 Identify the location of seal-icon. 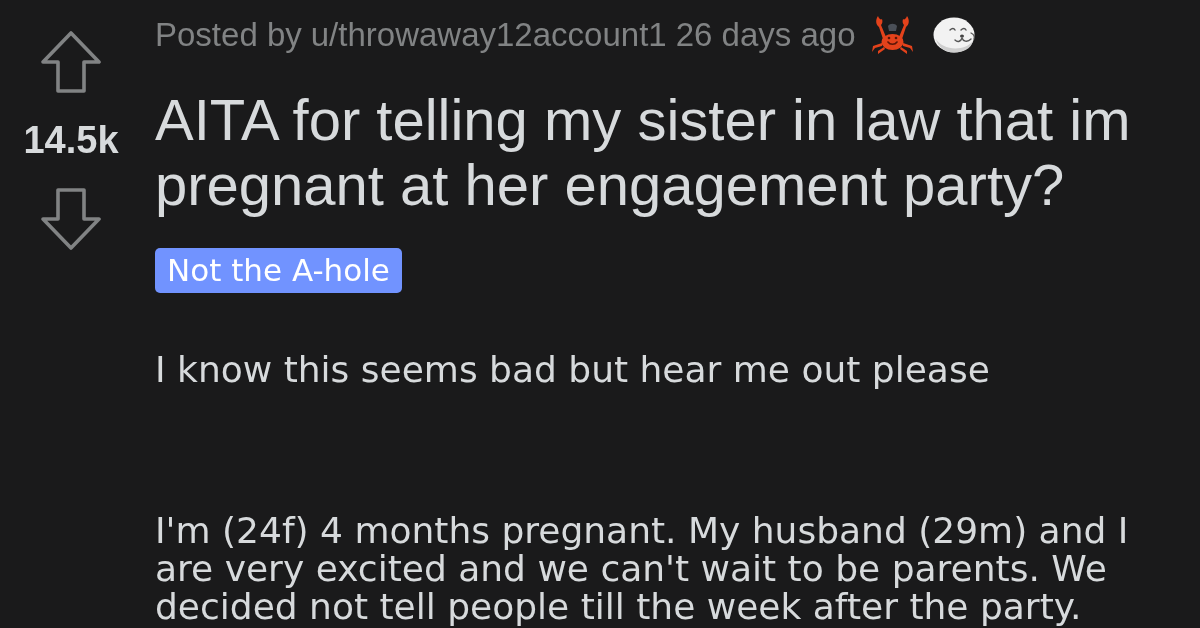
(955, 35).